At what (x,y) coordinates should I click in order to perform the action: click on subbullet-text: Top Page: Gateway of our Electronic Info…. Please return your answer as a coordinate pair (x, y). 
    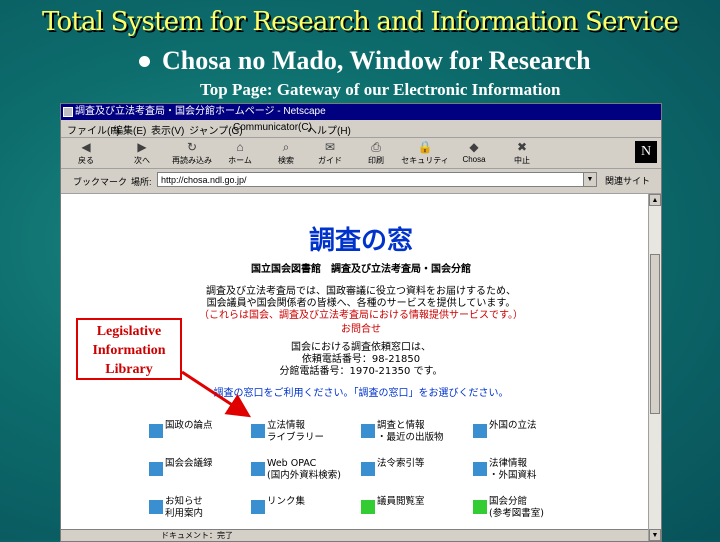
    Looking at the image, I should click on (380, 89).